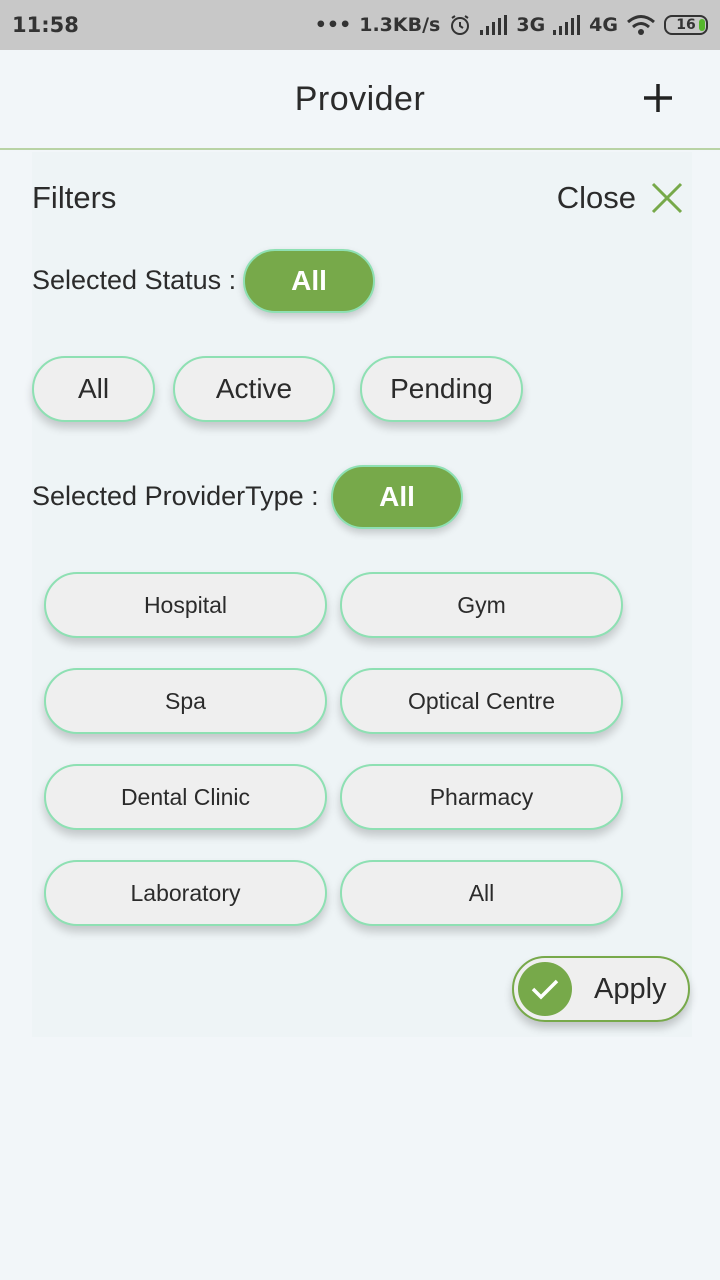 The width and height of the screenshot is (720, 1280). What do you see at coordinates (333, 25) in the screenshot?
I see `status-dots: •••` at bounding box center [333, 25].